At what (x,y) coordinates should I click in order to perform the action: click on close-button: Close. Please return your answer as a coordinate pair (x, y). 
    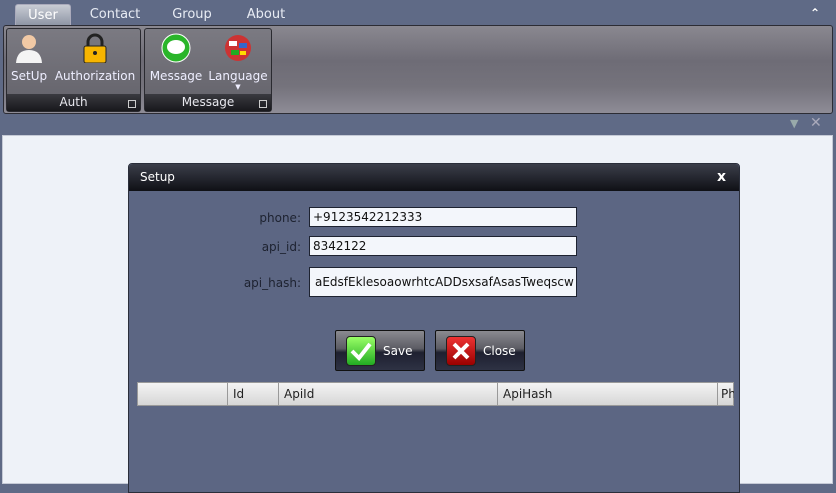
    Looking at the image, I should click on (480, 350).